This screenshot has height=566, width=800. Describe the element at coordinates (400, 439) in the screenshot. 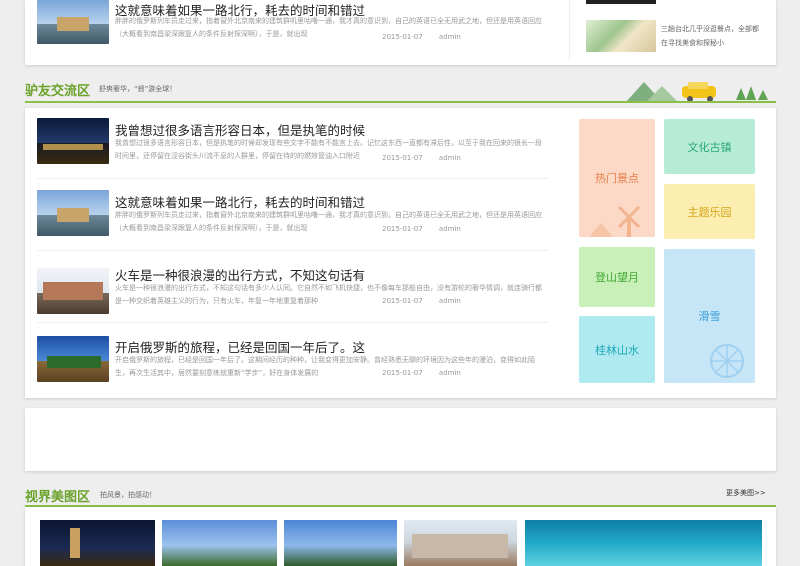

I see `empty-banner-card` at that location.